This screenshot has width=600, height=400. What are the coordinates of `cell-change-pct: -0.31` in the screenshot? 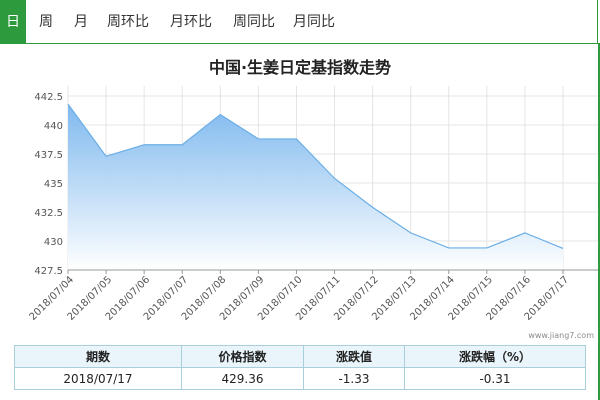 It's located at (495, 378).